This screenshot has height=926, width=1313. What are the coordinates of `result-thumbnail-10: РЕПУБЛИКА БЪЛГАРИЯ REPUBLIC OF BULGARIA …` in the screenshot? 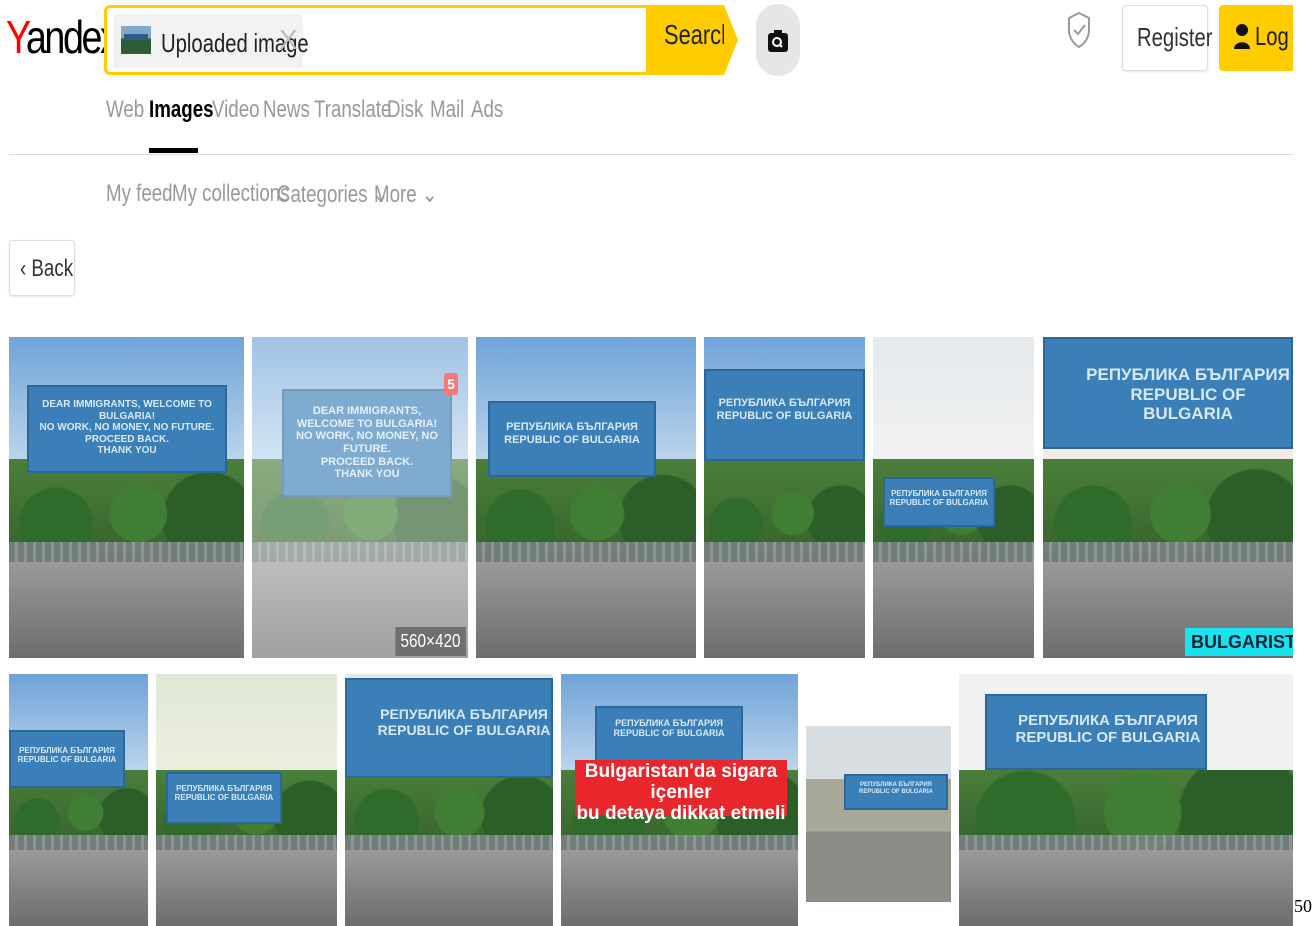 It's located at (679, 800).